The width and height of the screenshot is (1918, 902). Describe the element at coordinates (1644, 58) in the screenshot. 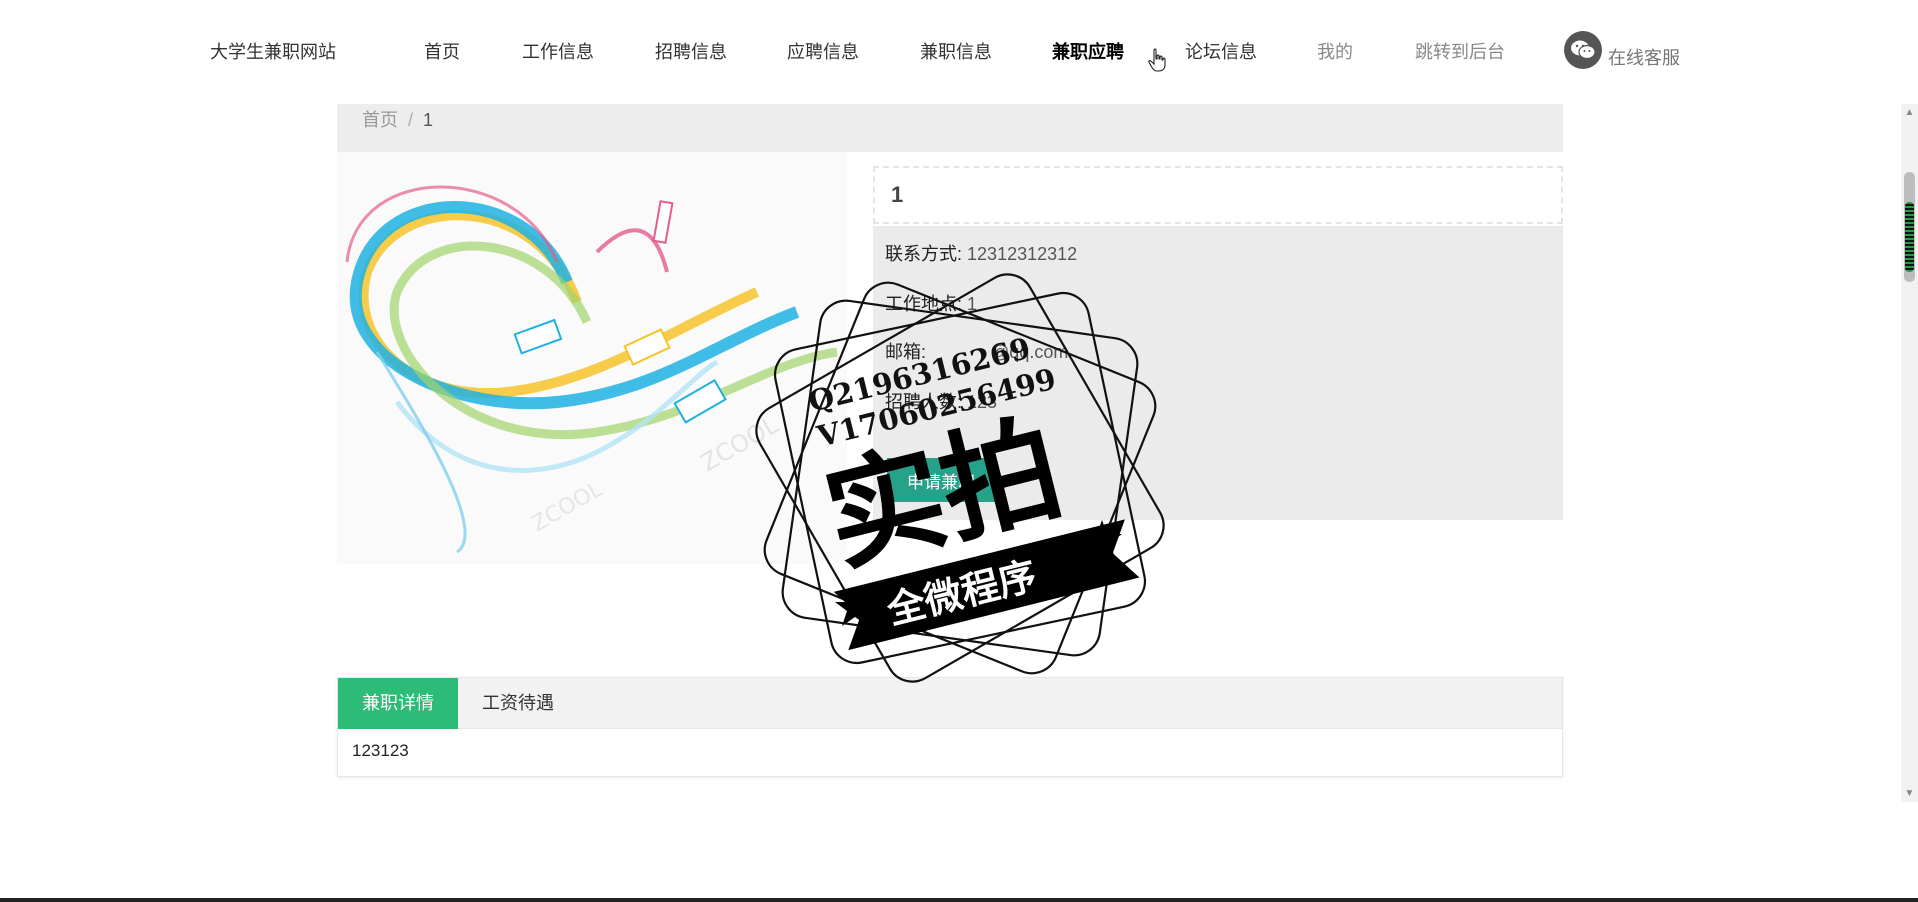

I see `online-service-label: 在线客服` at that location.